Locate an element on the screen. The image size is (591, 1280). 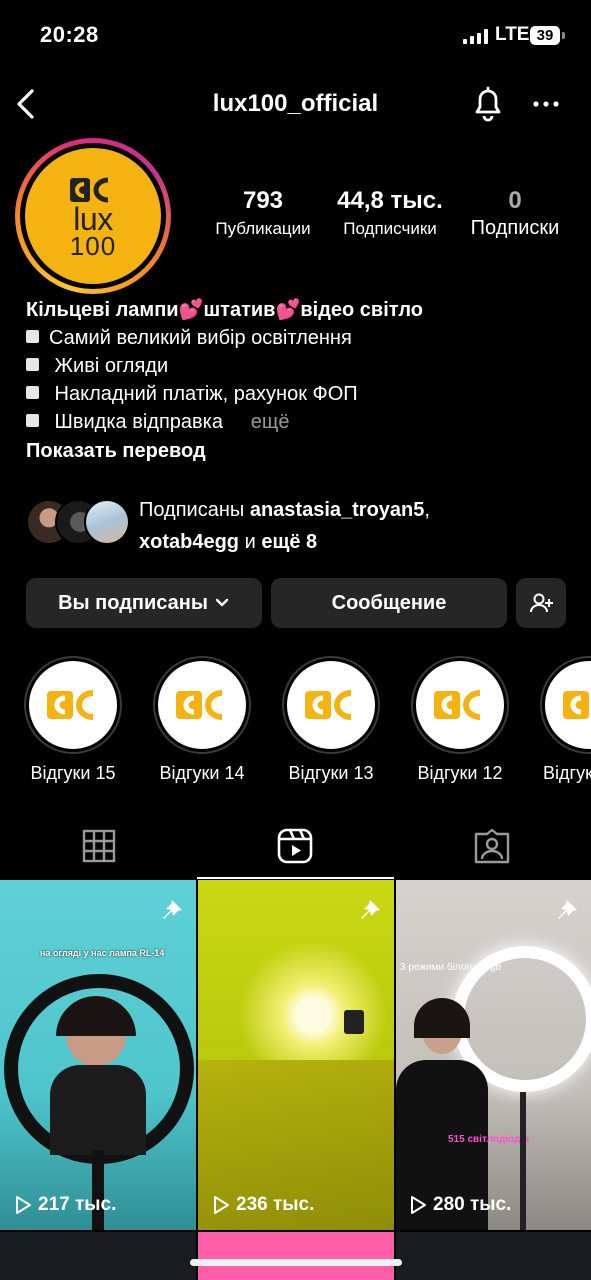
highlight-label-3: Відгуки 13 is located at coordinates (331, 773).